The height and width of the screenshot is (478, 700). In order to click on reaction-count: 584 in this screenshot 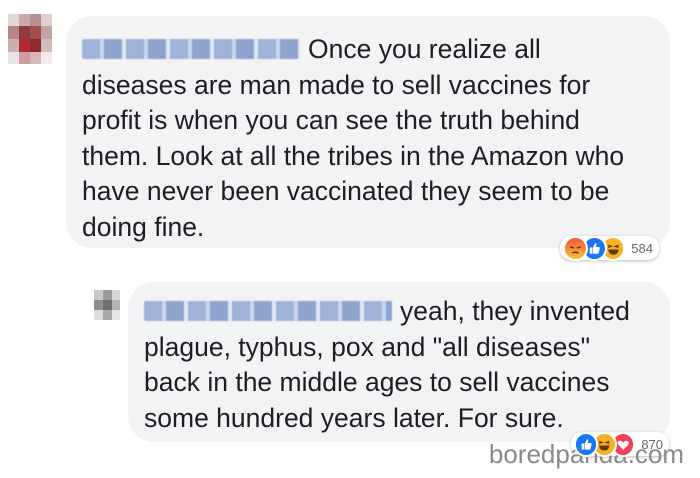, I will do `click(642, 248)`.